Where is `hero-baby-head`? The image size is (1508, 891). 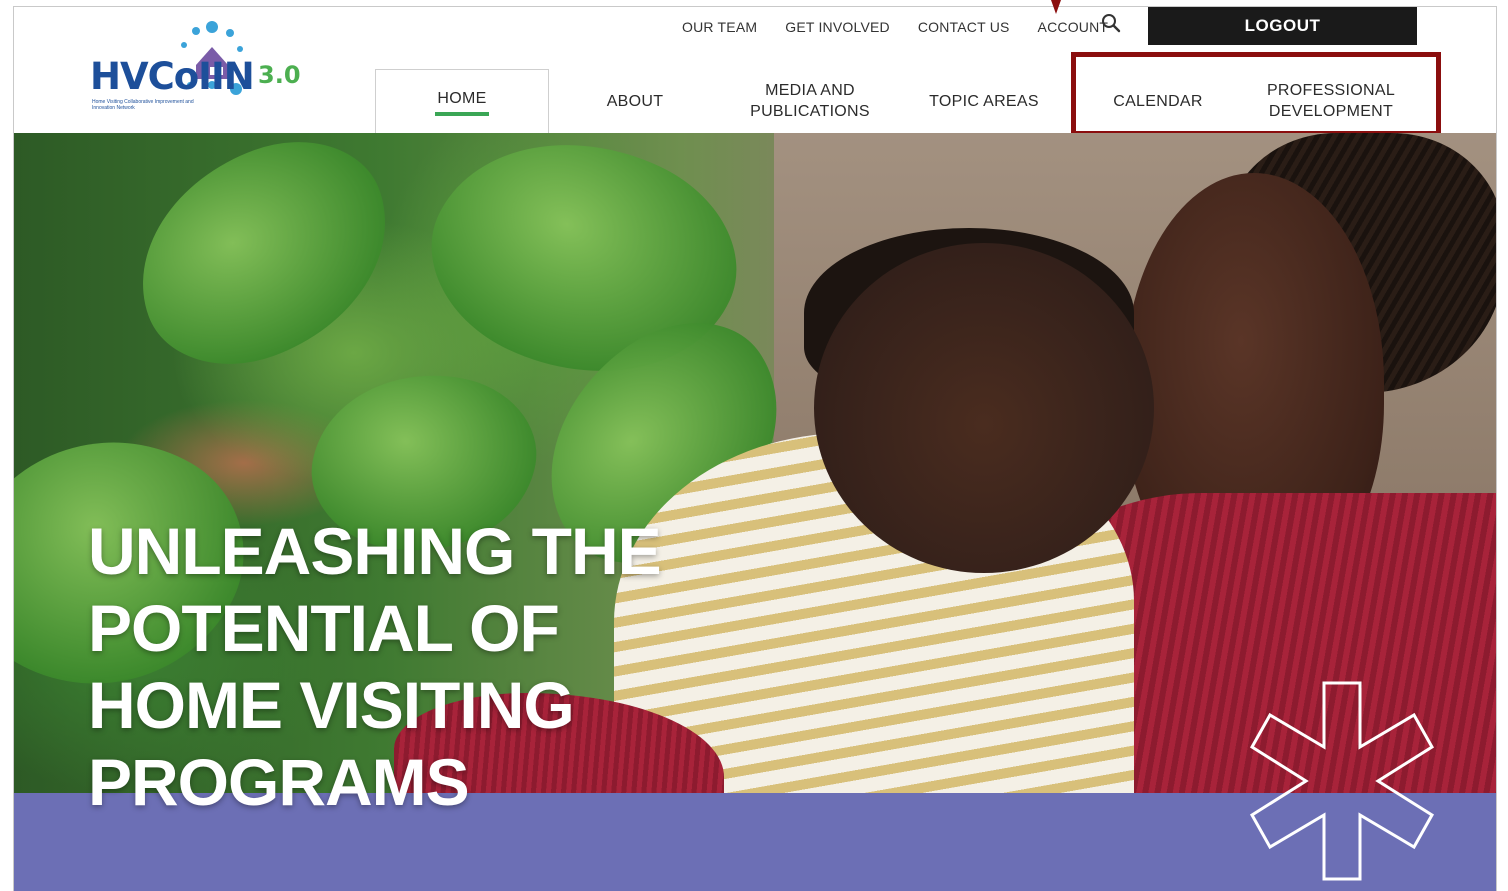 hero-baby-head is located at coordinates (984, 408).